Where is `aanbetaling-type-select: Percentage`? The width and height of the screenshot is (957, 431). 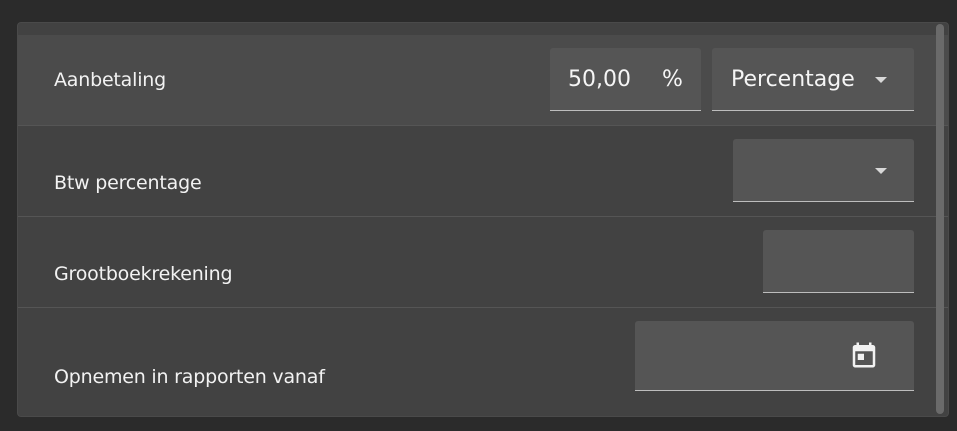 aanbetaling-type-select: Percentage is located at coordinates (813, 79).